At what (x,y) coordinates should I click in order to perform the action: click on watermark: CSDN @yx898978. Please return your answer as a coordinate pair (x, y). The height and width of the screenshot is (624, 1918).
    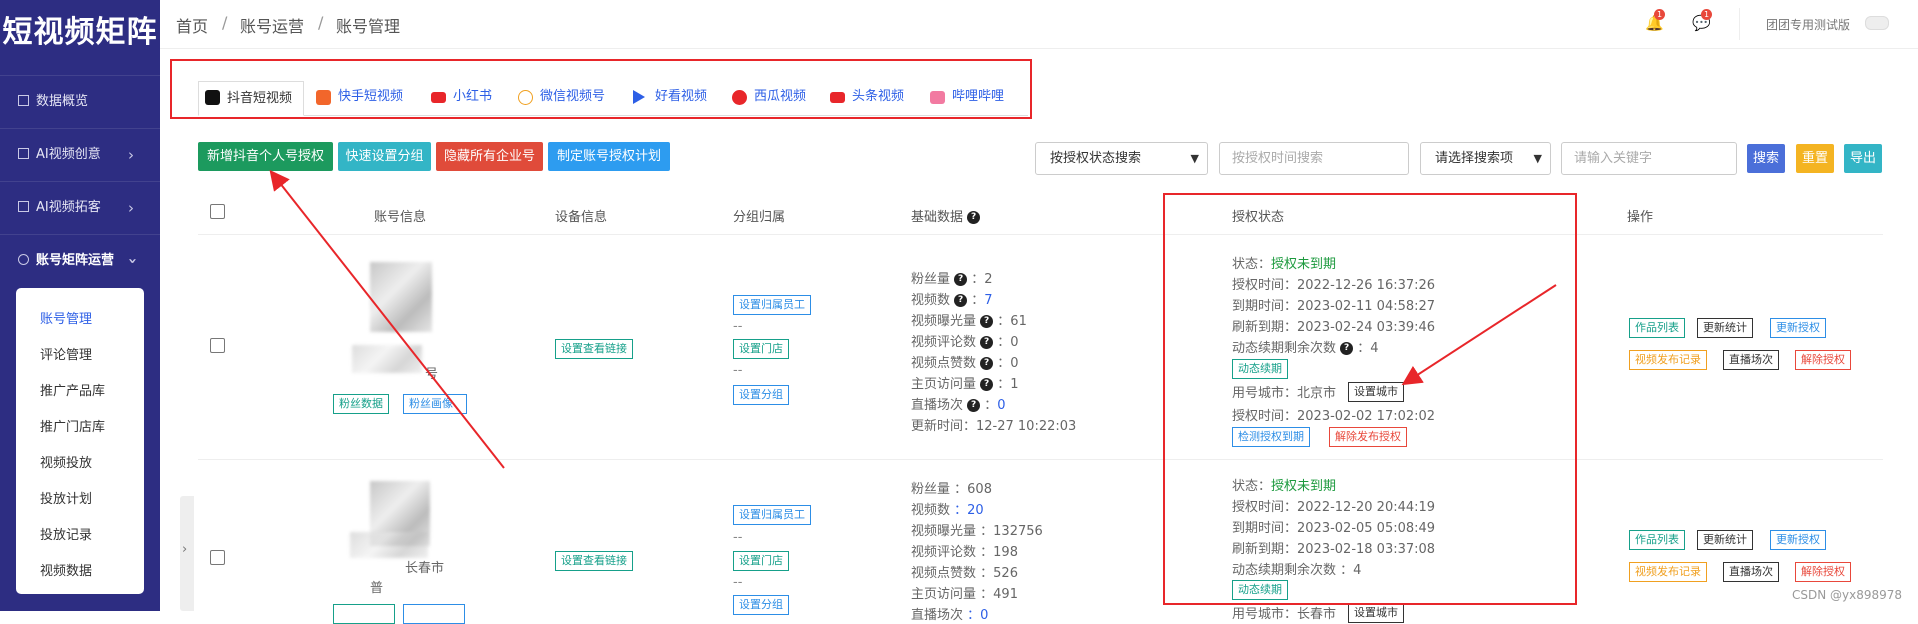
    Looking at the image, I should click on (1847, 595).